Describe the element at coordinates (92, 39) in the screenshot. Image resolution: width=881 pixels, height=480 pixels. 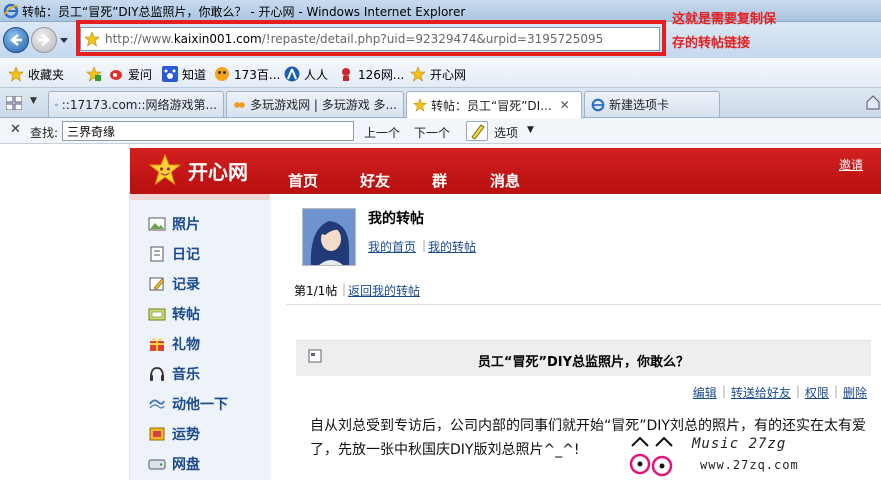
I see `favicon-star-icon` at that location.